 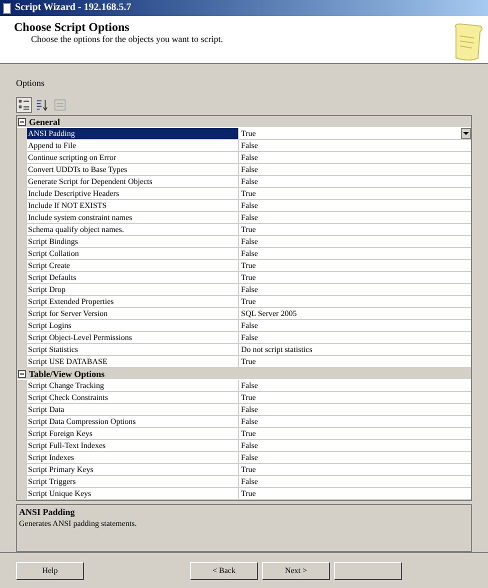 What do you see at coordinates (133, 421) in the screenshot?
I see `property-name: Script Data Compression Options` at bounding box center [133, 421].